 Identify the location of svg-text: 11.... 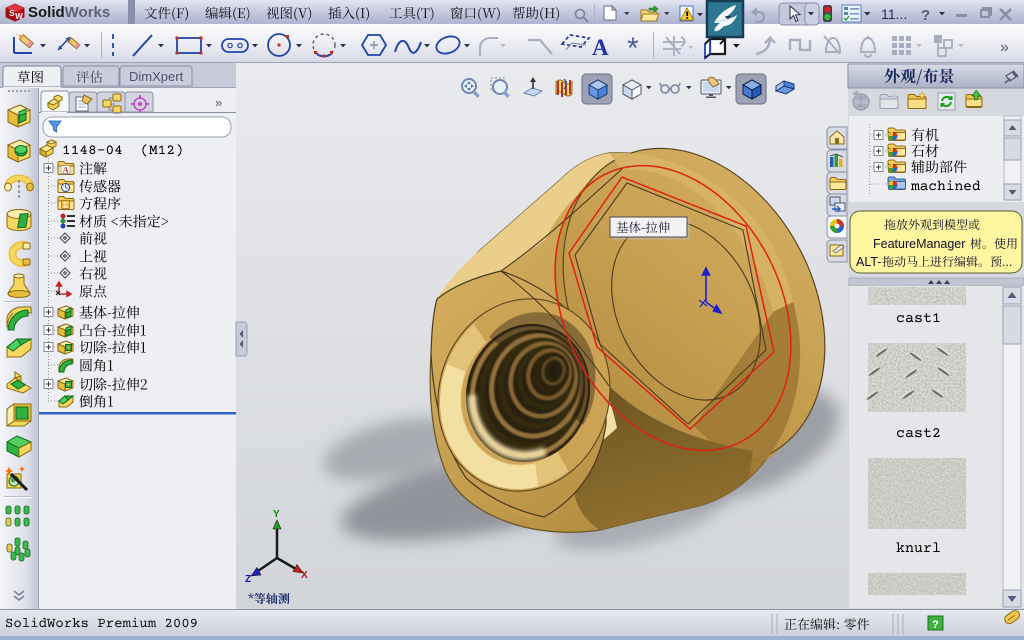
(894, 14).